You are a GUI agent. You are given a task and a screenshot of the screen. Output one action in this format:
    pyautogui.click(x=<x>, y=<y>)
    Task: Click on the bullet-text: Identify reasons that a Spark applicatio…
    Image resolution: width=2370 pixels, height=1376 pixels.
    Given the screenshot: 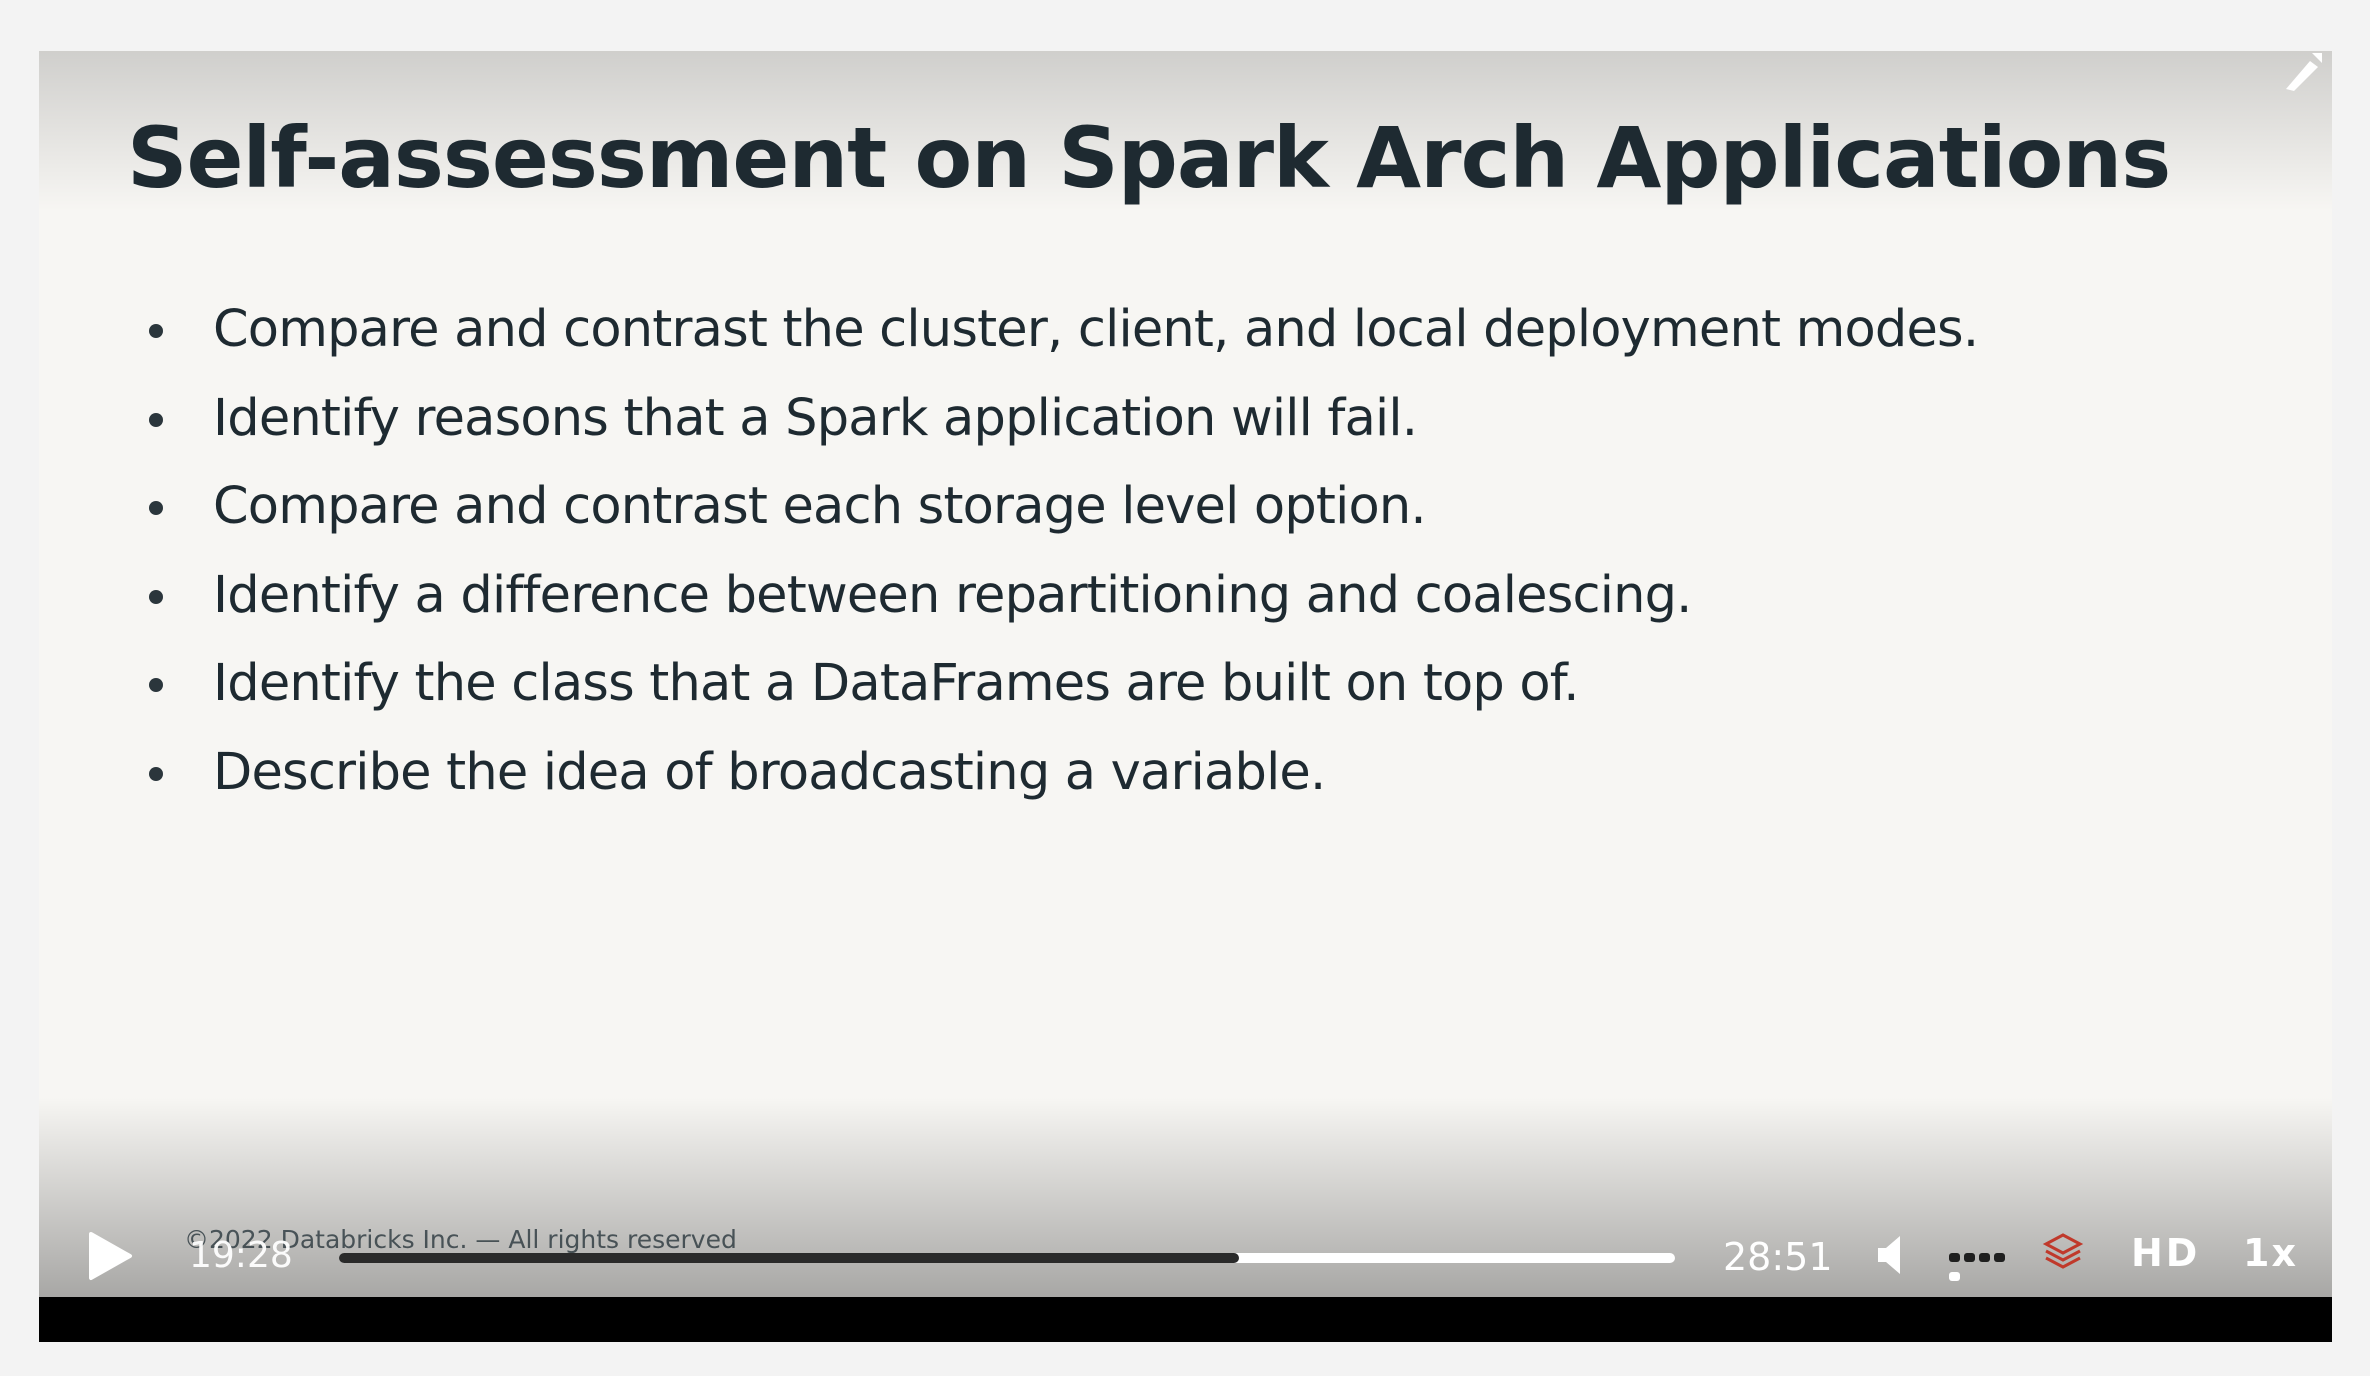 What is the action you would take?
    pyautogui.click(x=815, y=418)
    